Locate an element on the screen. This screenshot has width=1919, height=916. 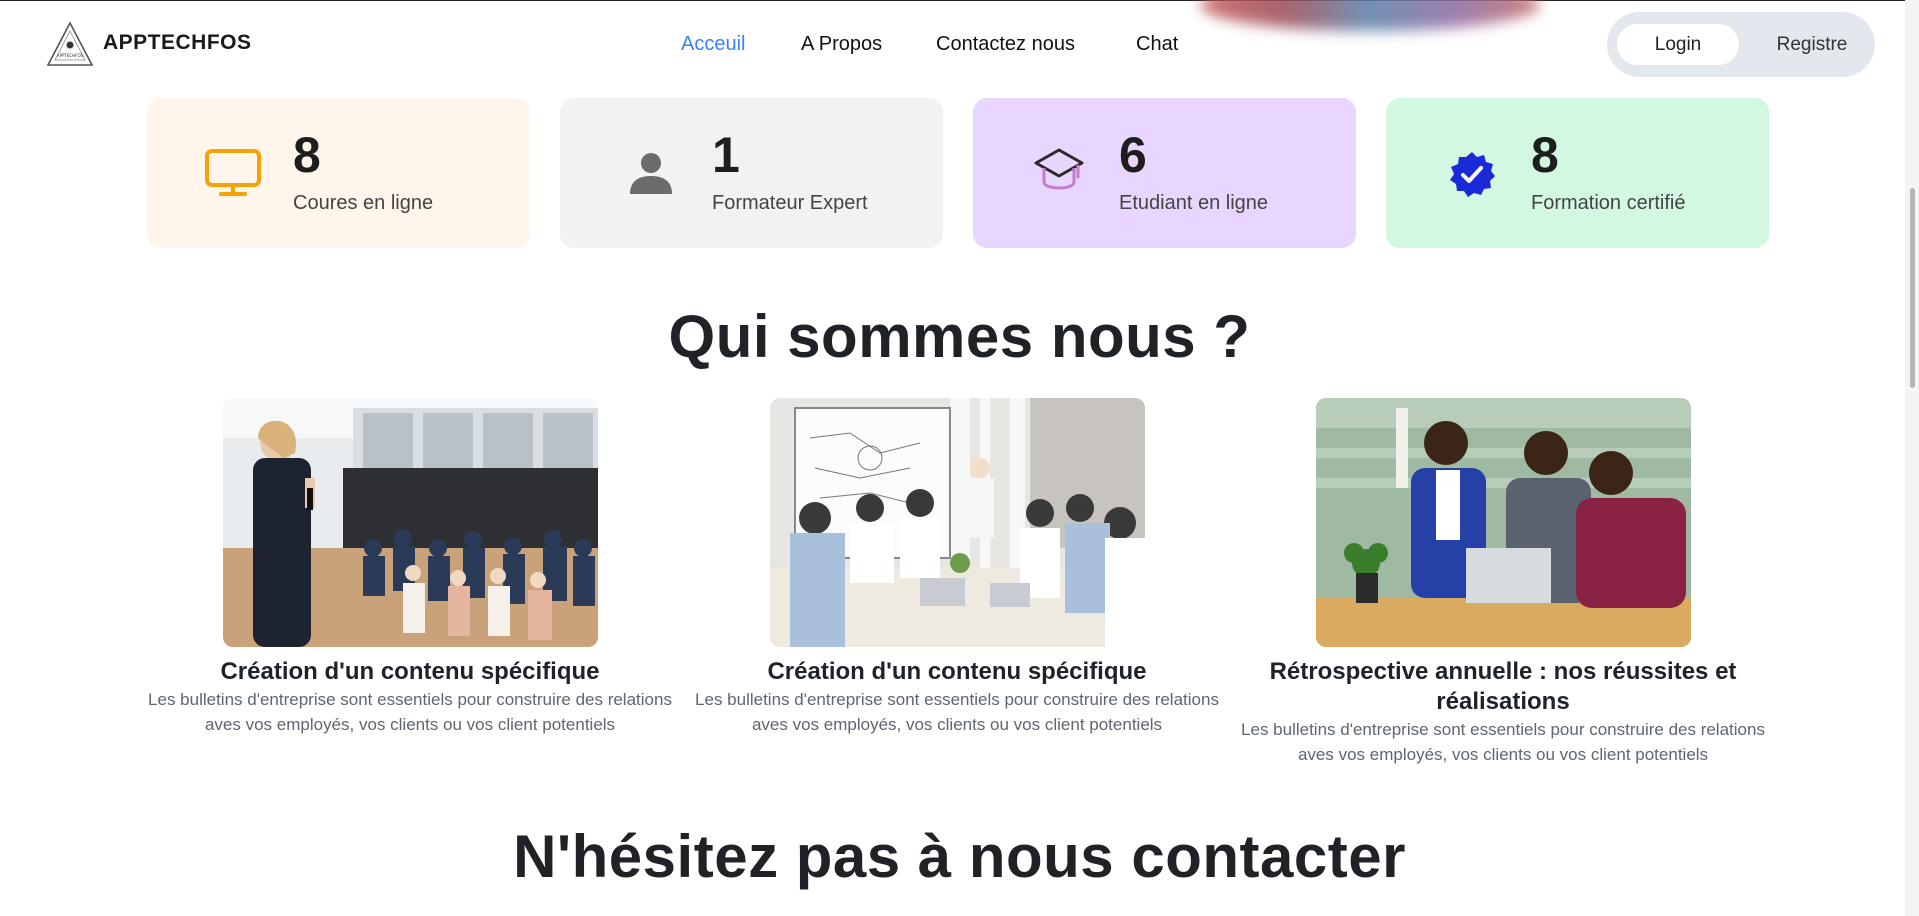
auth-buttons: Login Registre is located at coordinates (1741, 44).